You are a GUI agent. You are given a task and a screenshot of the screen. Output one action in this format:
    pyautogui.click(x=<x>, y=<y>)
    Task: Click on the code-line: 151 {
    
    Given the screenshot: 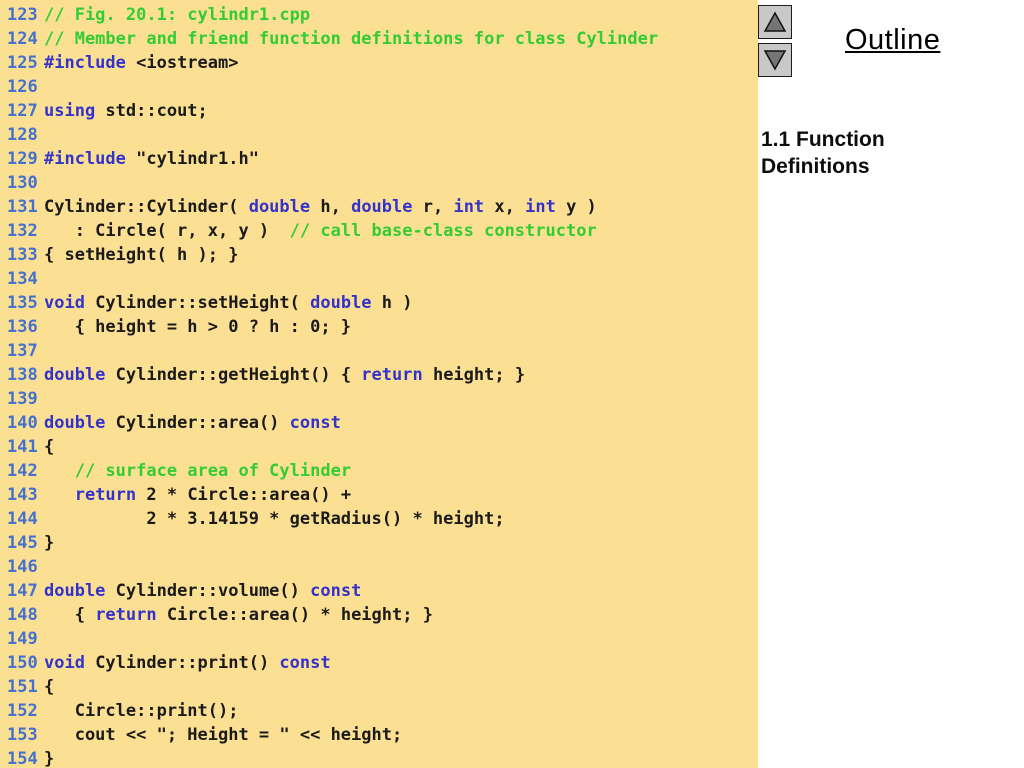 What is the action you would take?
    pyautogui.click(x=379, y=687)
    